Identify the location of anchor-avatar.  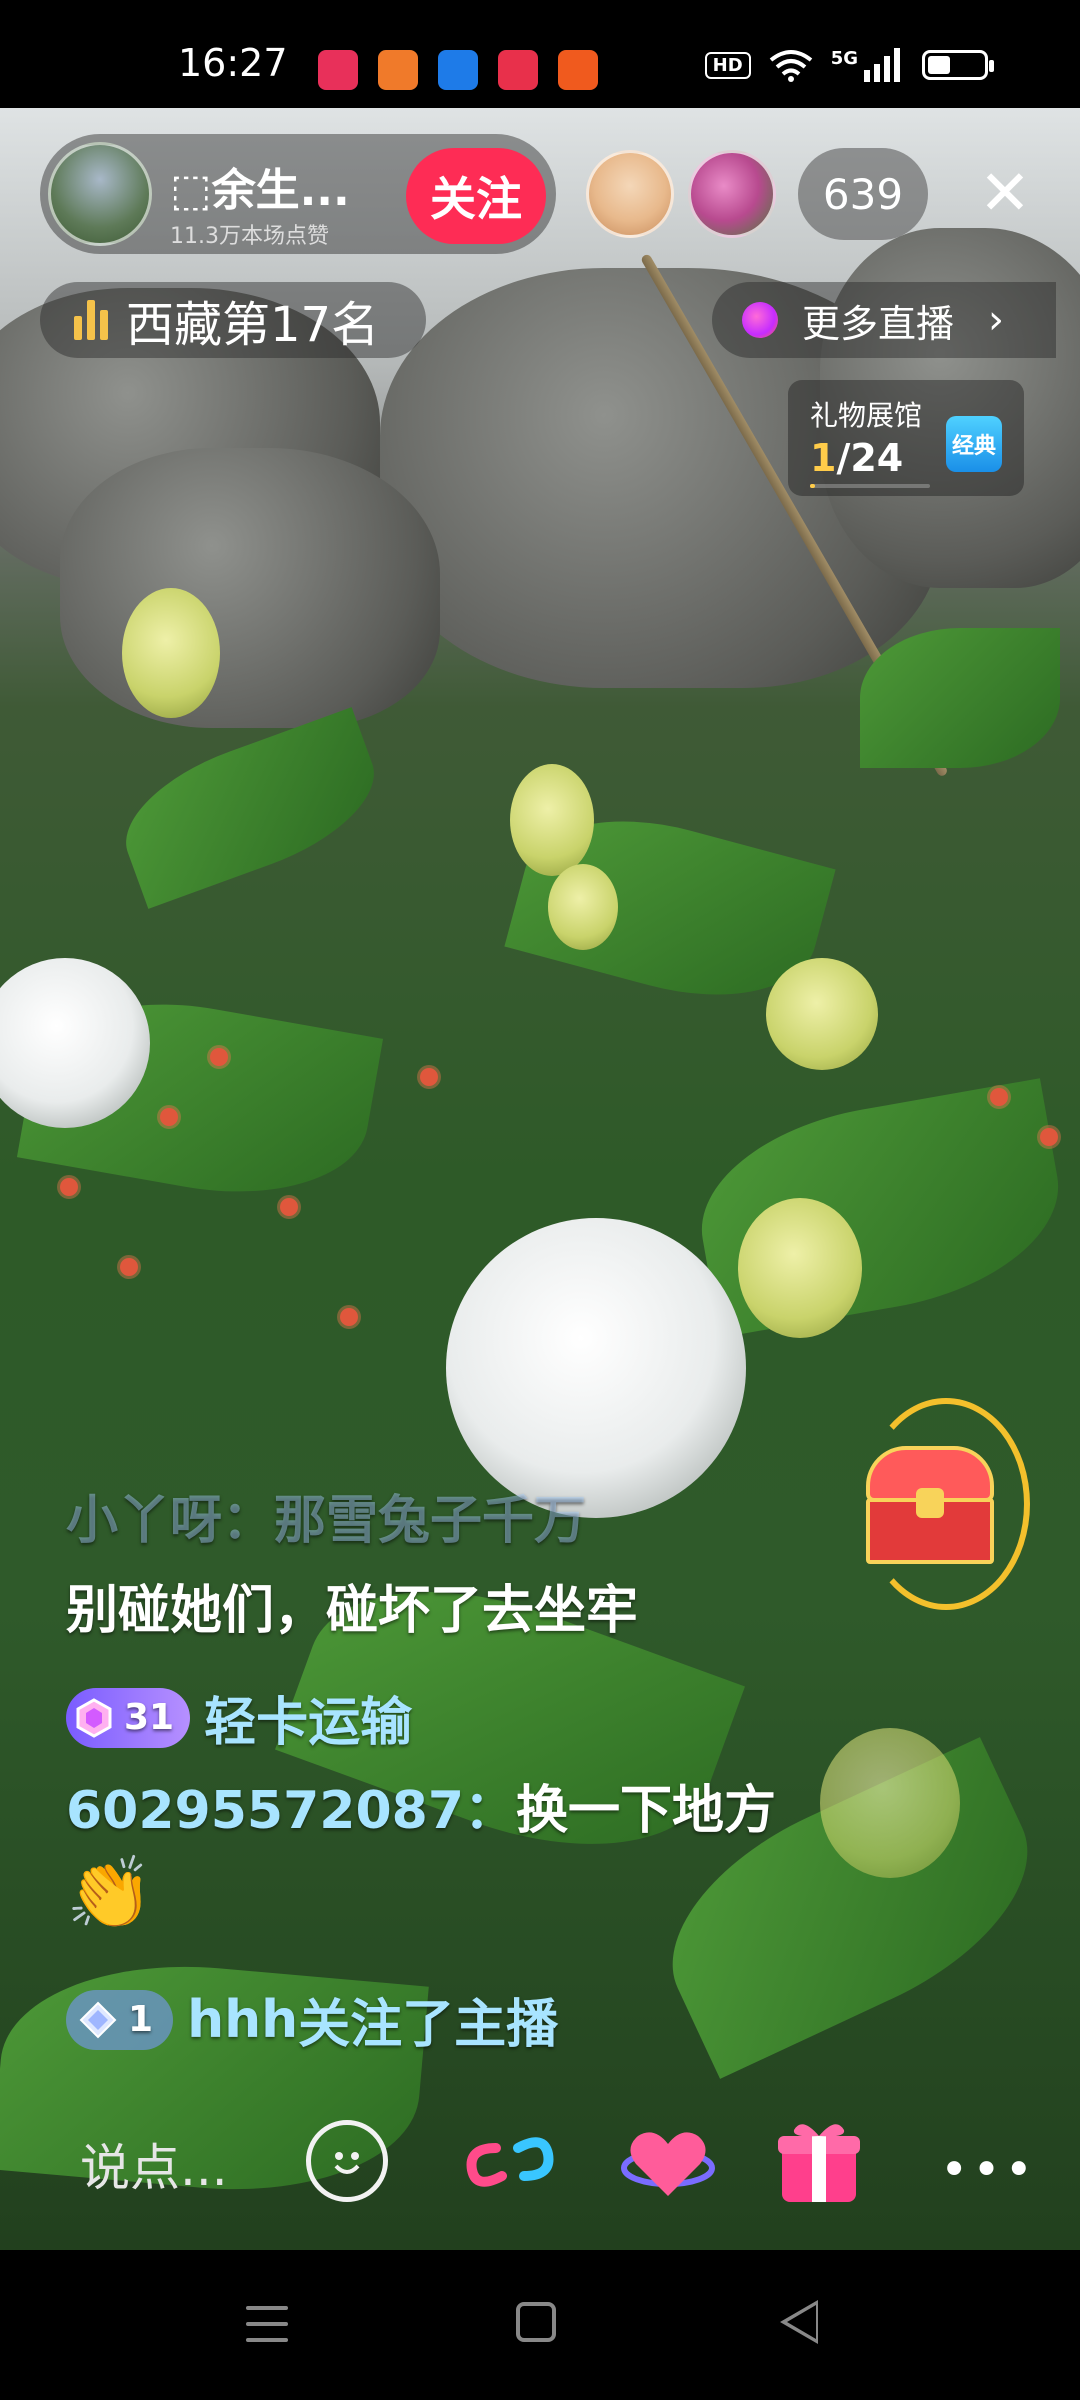
(100, 194).